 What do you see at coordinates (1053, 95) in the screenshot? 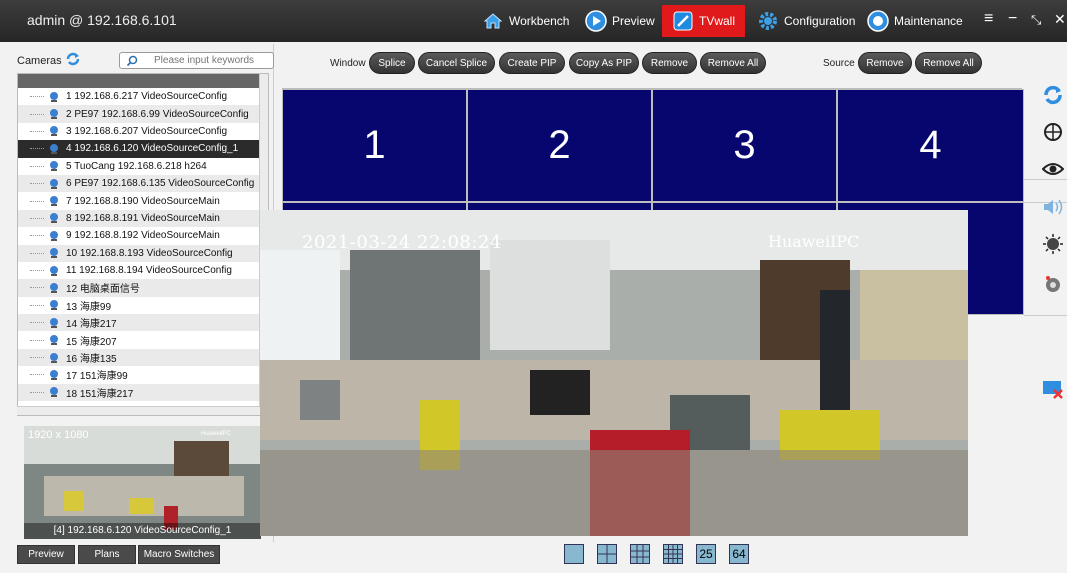
I see `rotate-icon` at bounding box center [1053, 95].